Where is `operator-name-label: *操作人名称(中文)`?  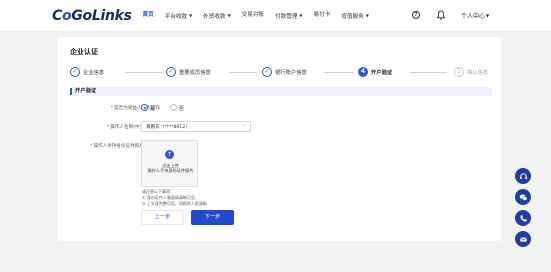
operator-name-label: *操作人名称(中文) is located at coordinates (109, 127).